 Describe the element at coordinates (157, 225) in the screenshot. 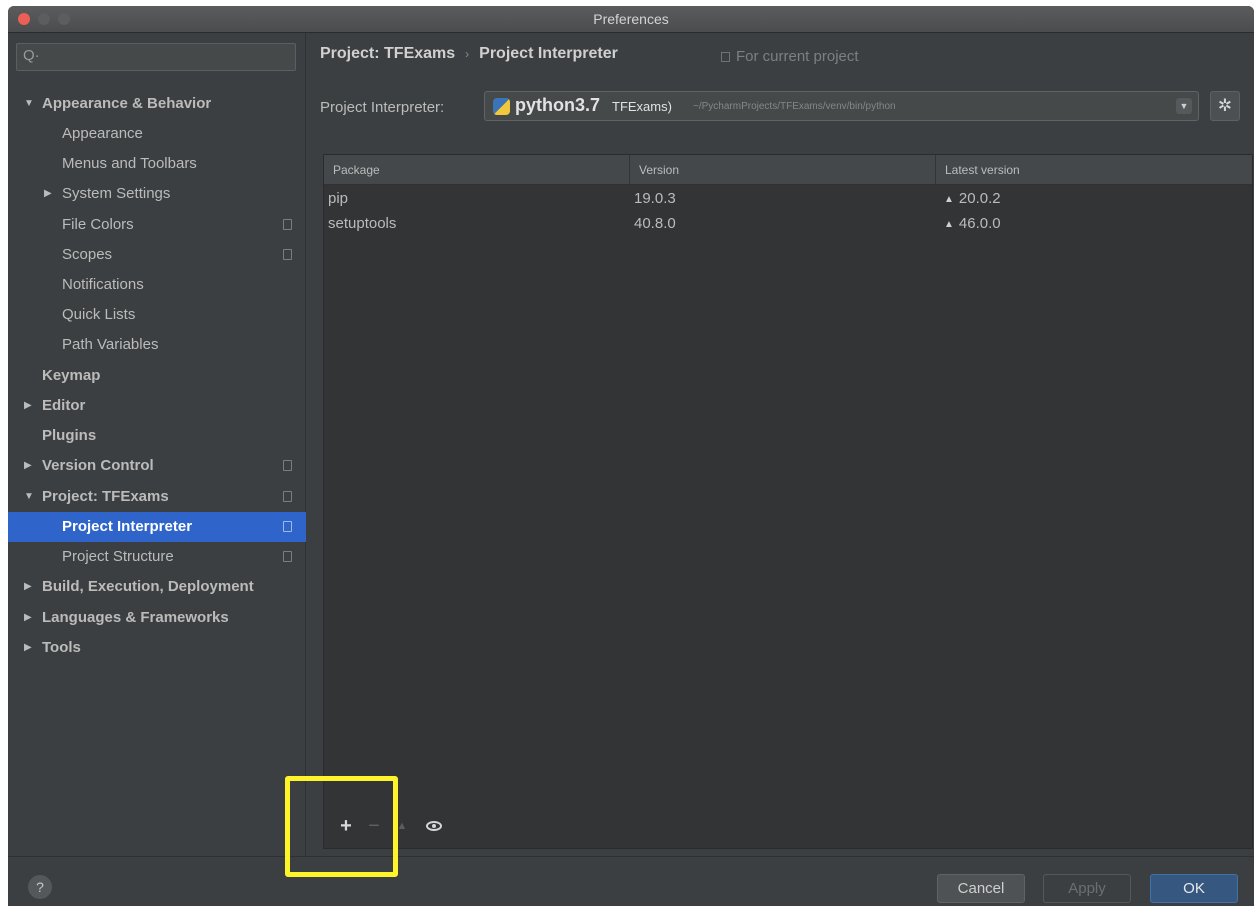

I see `sidebar-item-file-colors: File Colors` at that location.